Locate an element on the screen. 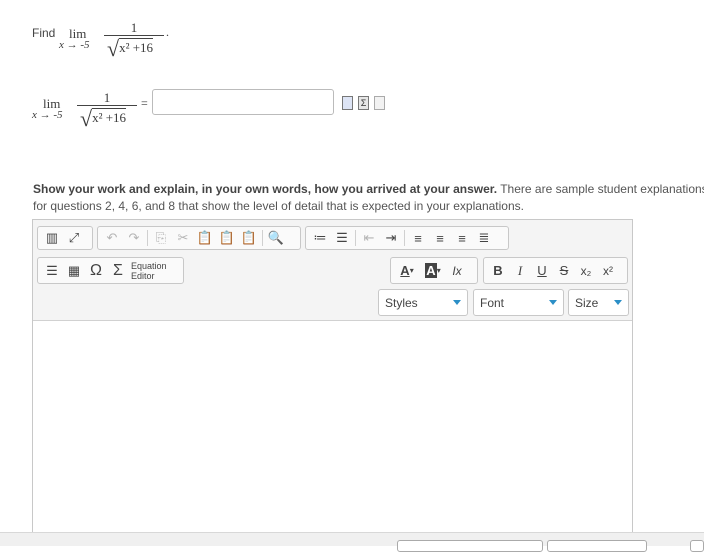 Image resolution: width=704 pixels, height=552 pixels. paste-text-icon: 📋 is located at coordinates (227, 238).